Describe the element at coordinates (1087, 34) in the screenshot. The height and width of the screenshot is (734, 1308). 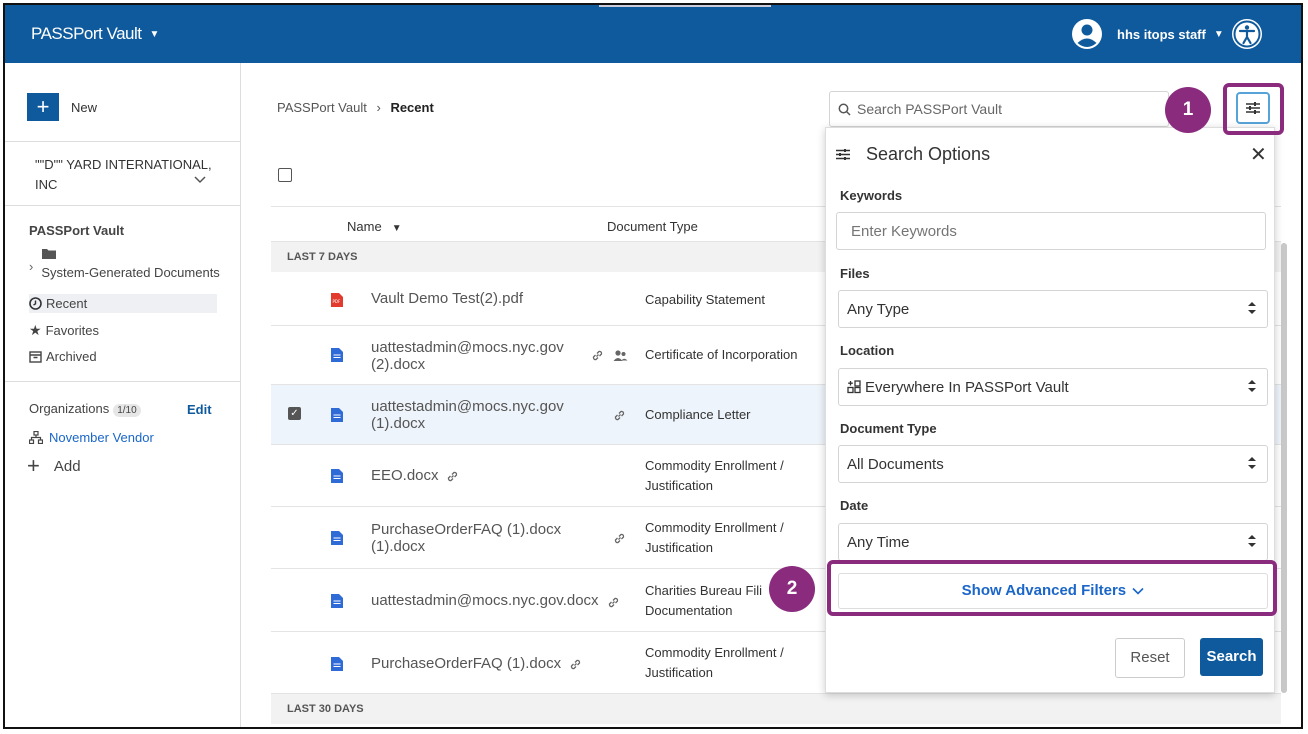
I see `user-avatar-icon` at that location.